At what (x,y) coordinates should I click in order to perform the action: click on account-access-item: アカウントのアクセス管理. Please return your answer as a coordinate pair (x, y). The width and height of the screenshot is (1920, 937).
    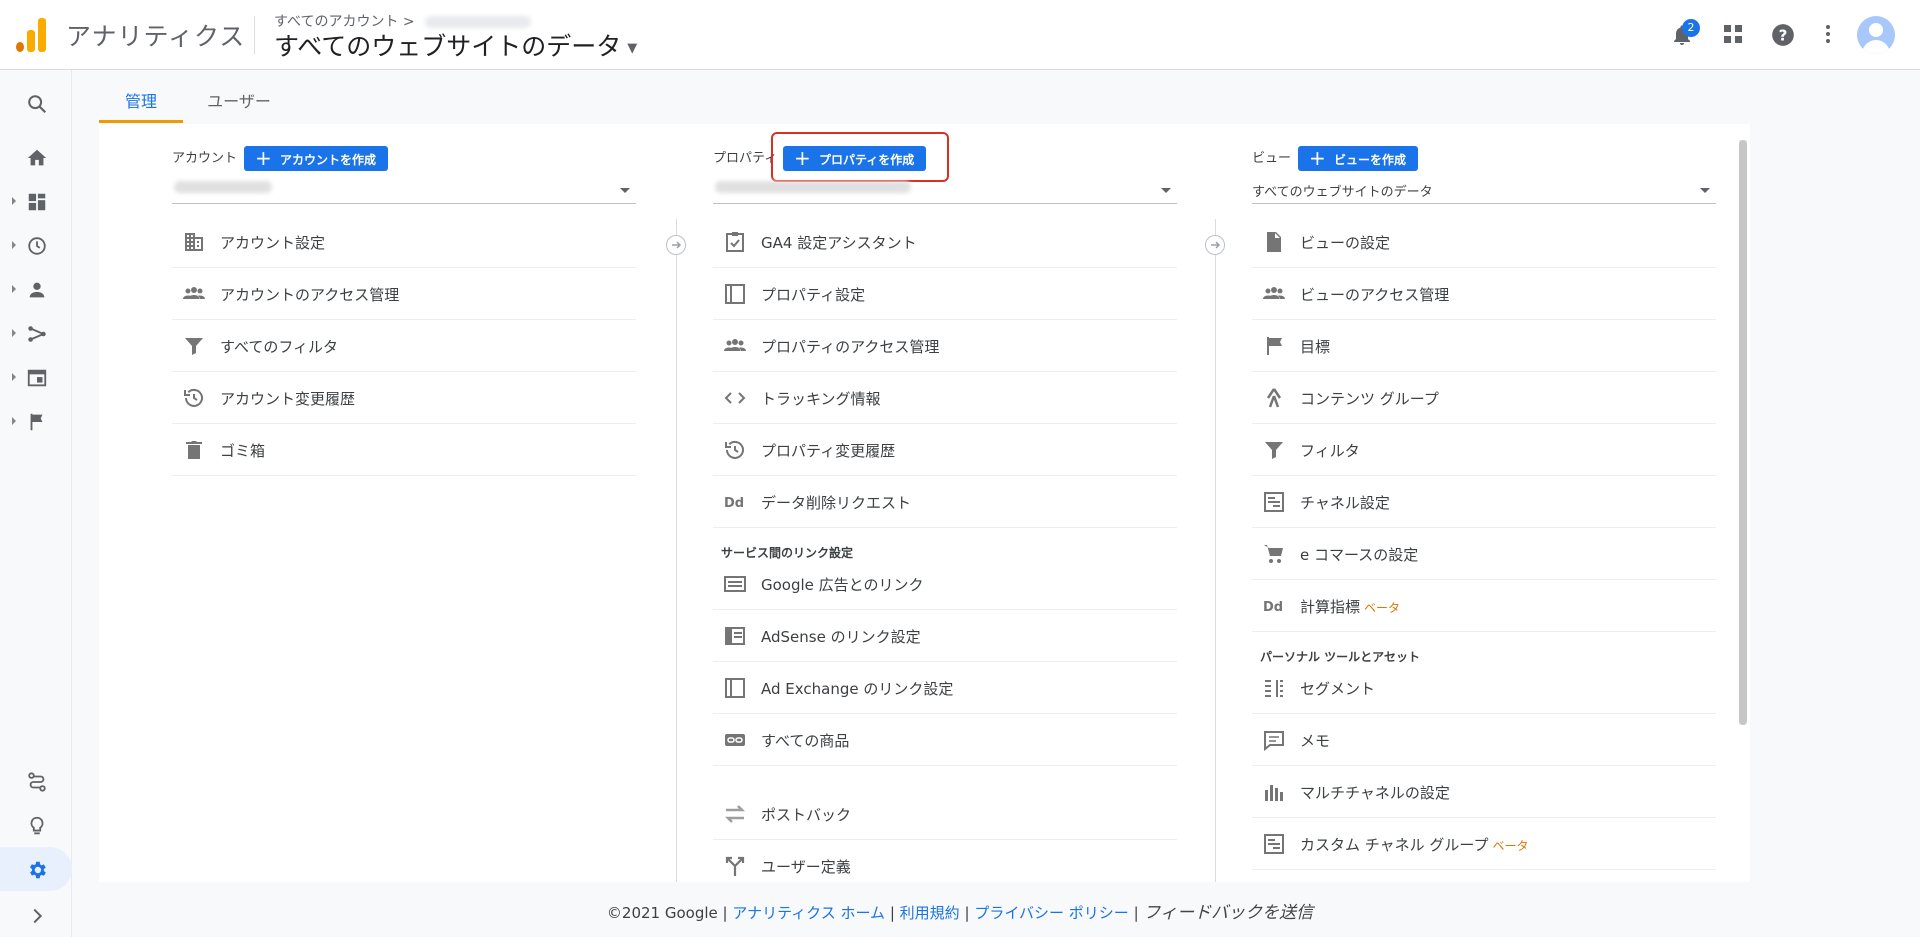
    Looking at the image, I should click on (404, 294).